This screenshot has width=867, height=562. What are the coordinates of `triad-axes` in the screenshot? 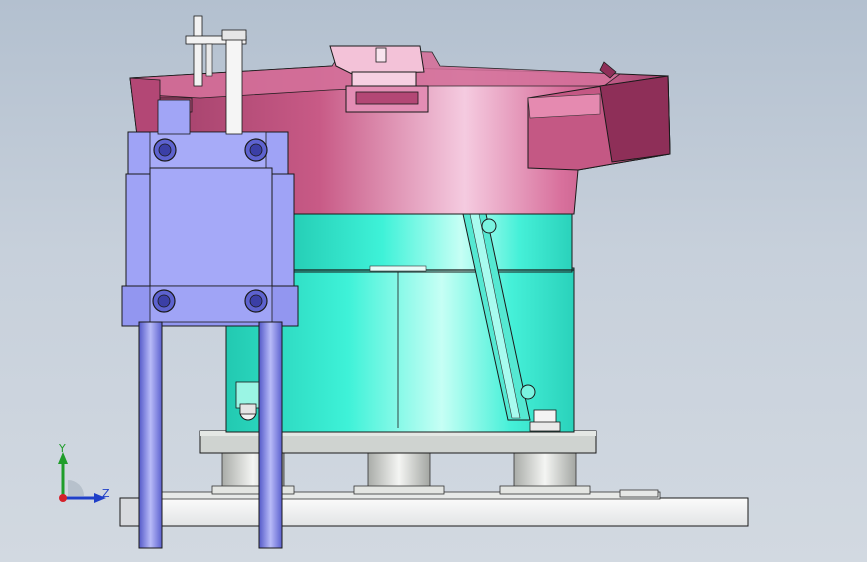 It's located at (82, 477).